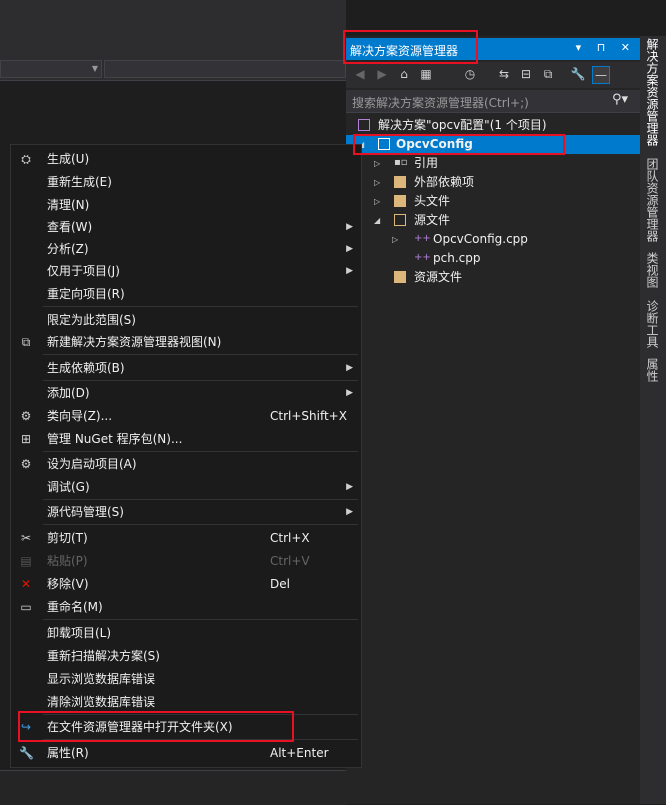  Describe the element at coordinates (68, 753) in the screenshot. I see `menu-label: 属性(R)` at that location.